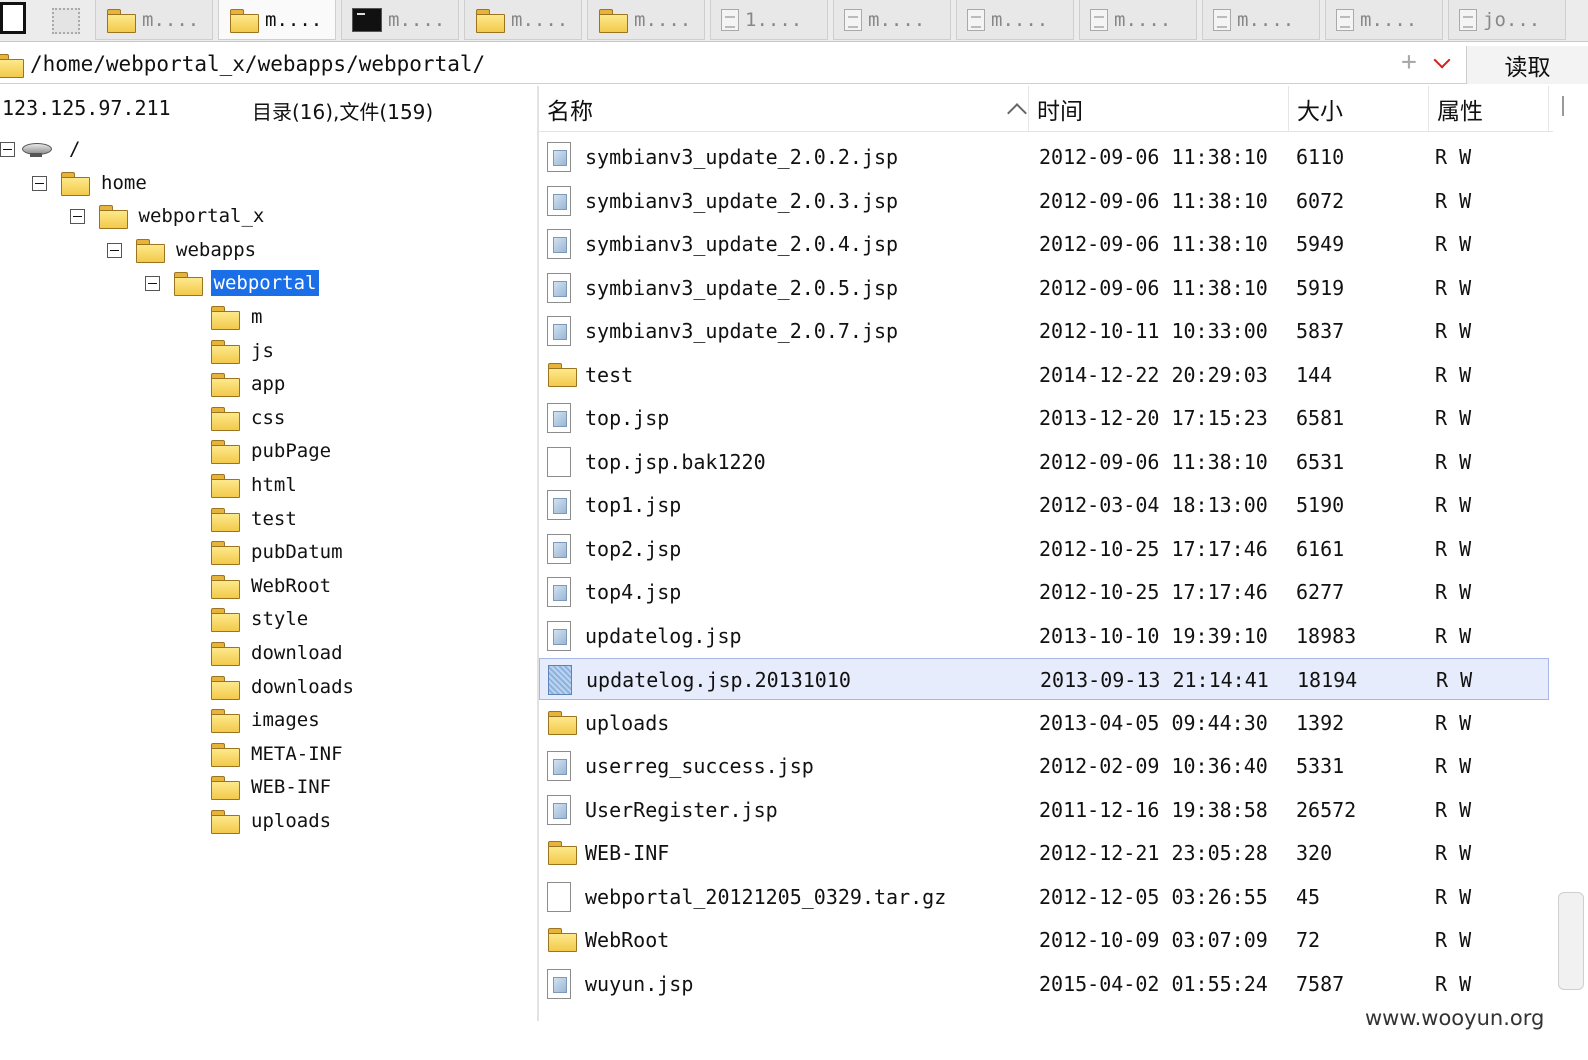 The image size is (1588, 1060). I want to click on selection-icon, so click(66, 21).